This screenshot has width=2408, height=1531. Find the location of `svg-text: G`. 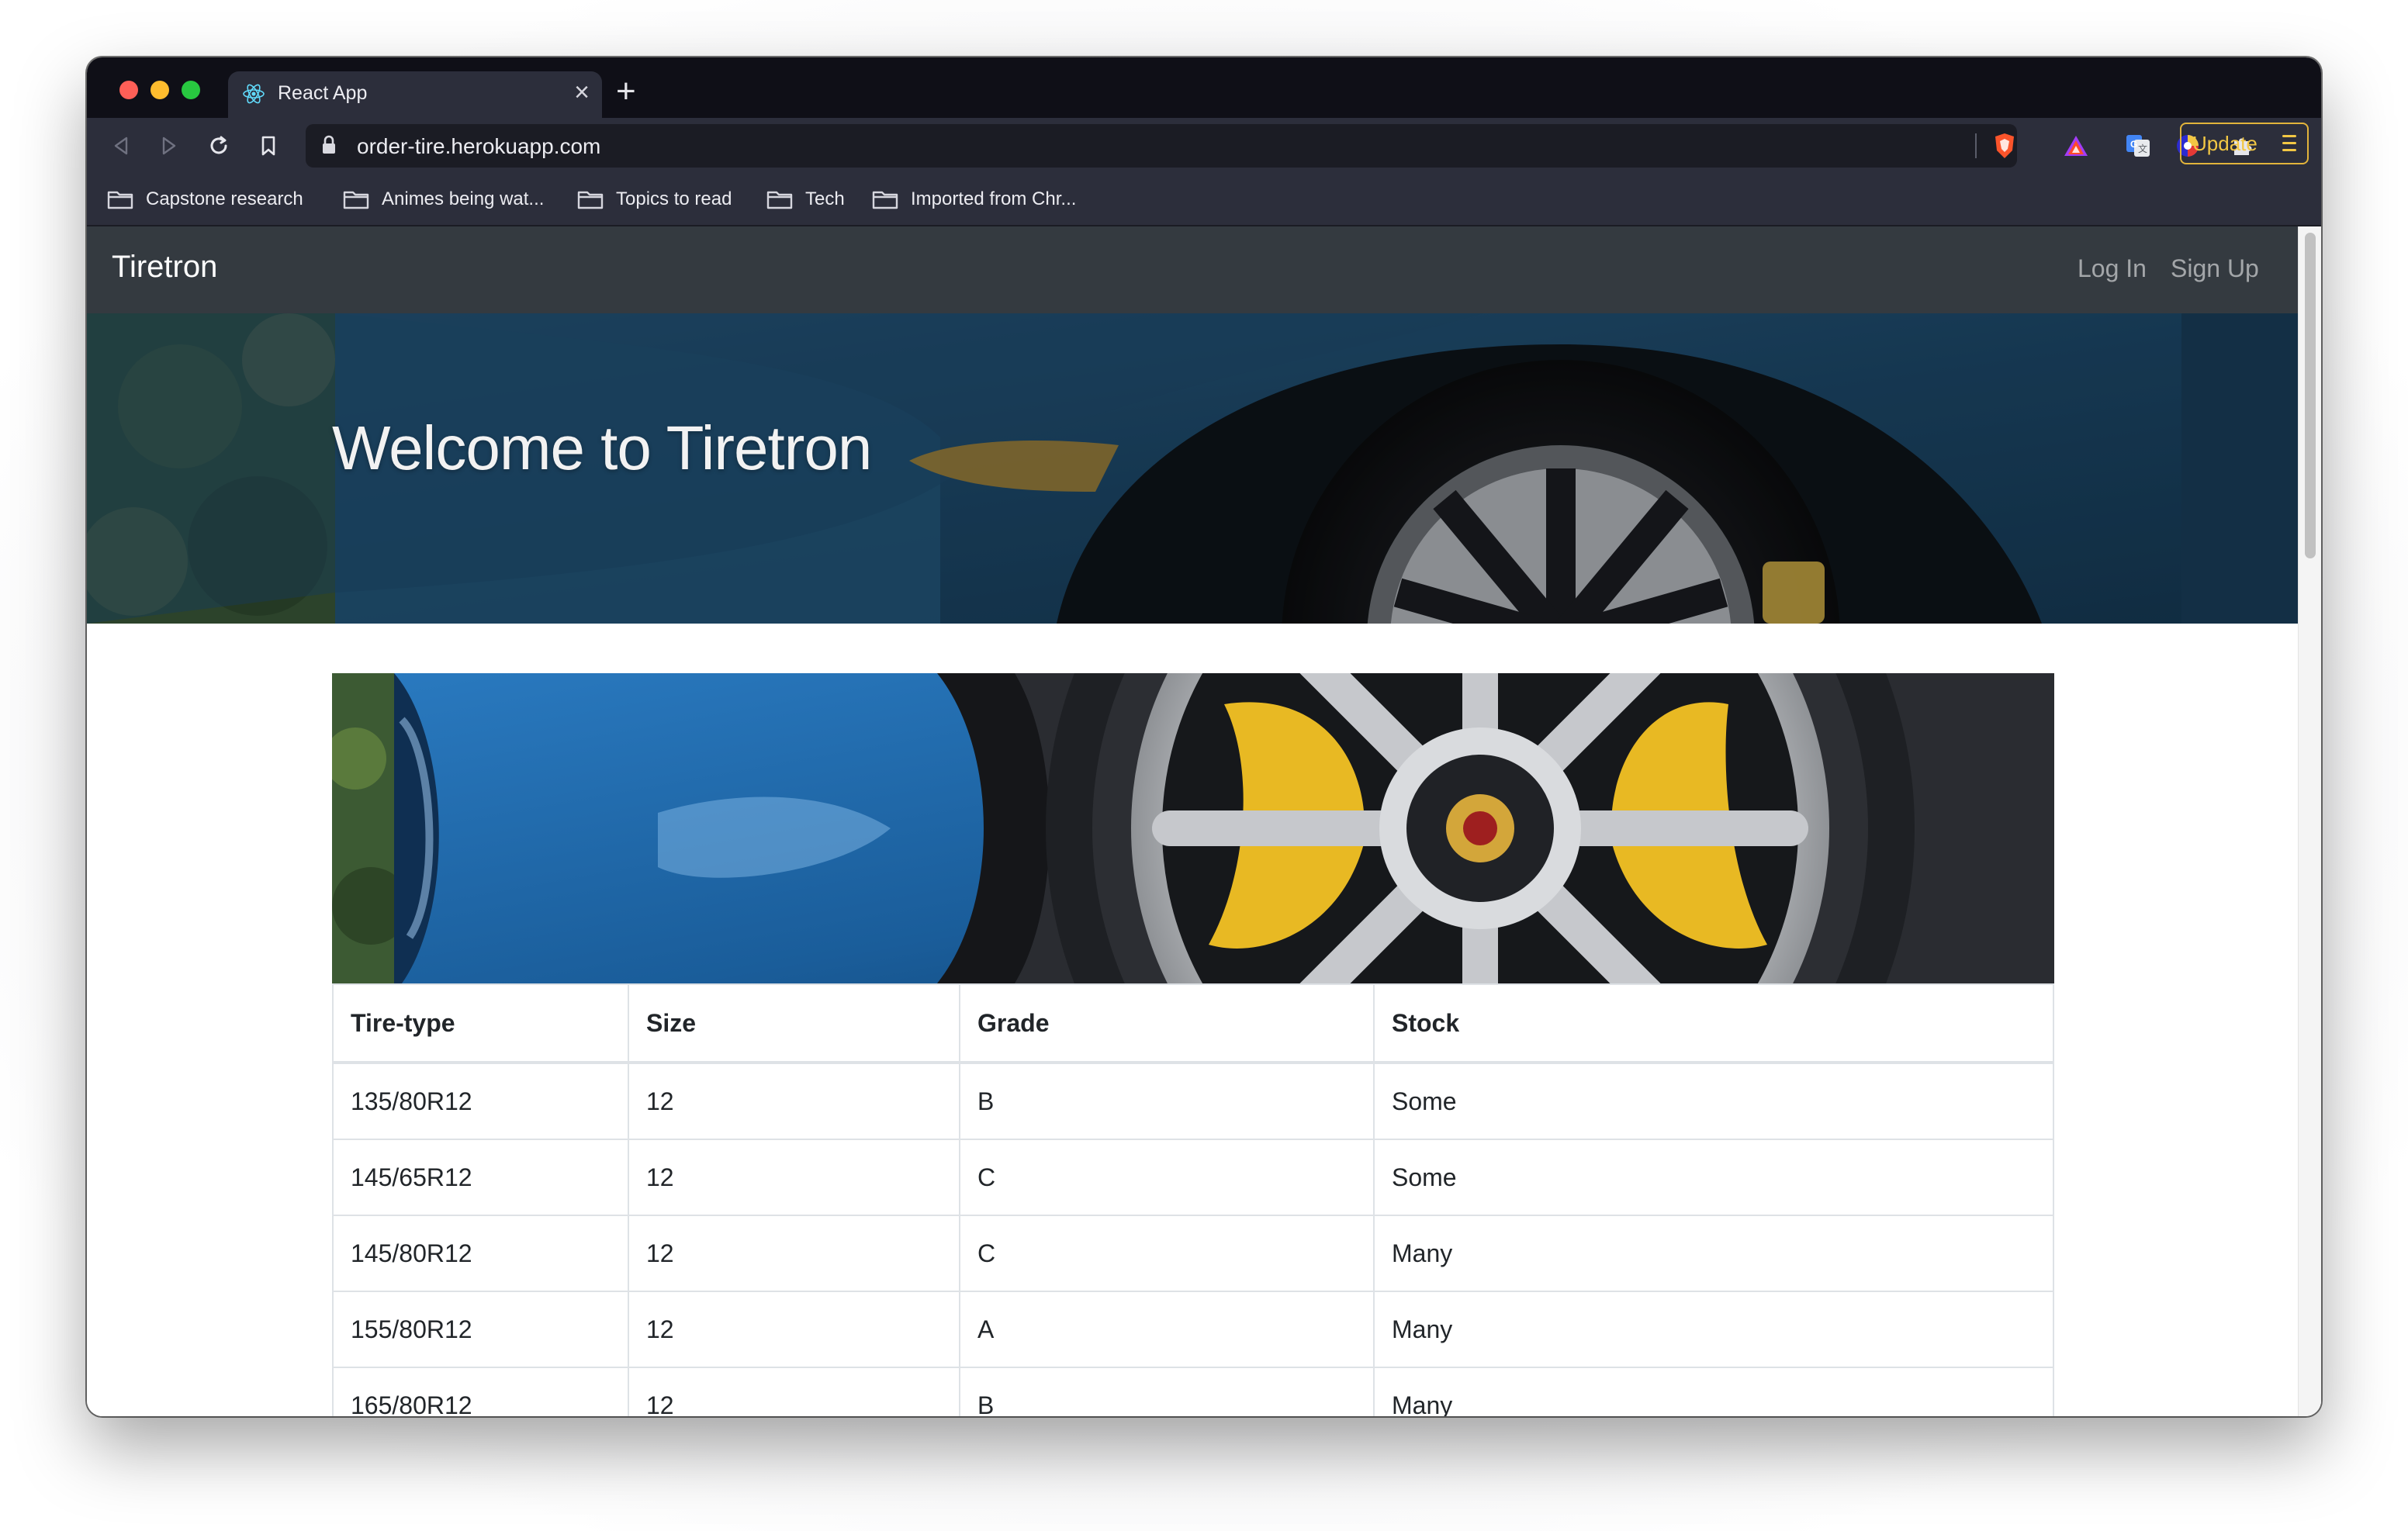

svg-text: G is located at coordinates (2133, 144).